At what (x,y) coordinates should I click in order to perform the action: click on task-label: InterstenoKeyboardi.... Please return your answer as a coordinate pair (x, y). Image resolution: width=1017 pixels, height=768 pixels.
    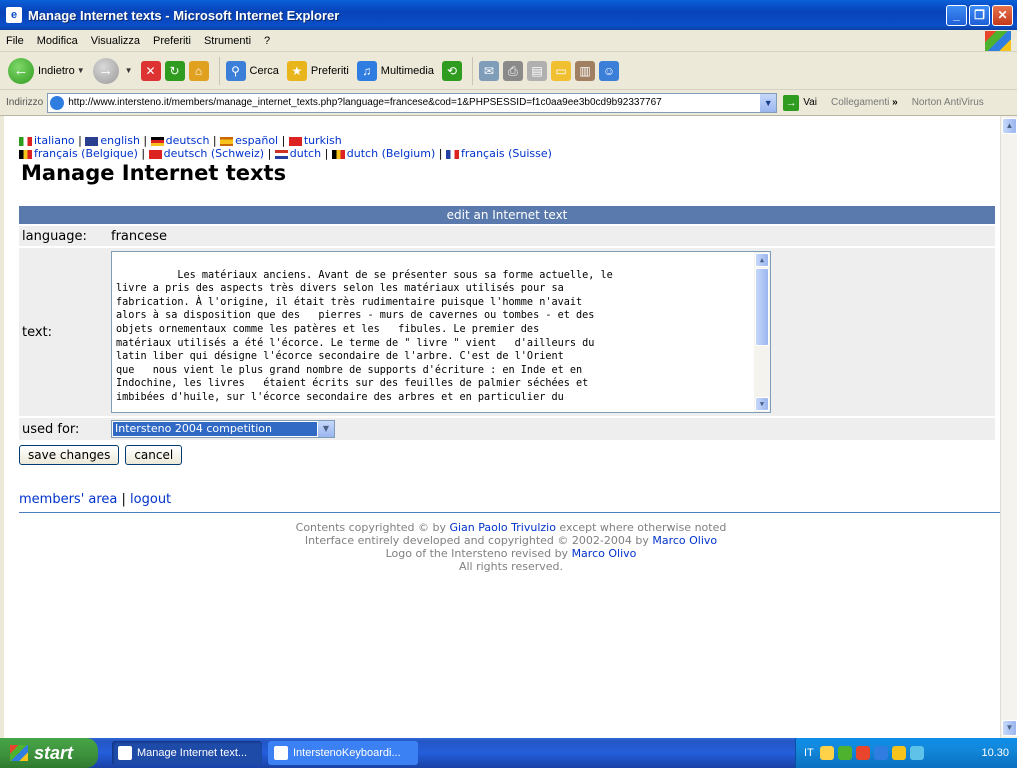
    Looking at the image, I should click on (347, 753).